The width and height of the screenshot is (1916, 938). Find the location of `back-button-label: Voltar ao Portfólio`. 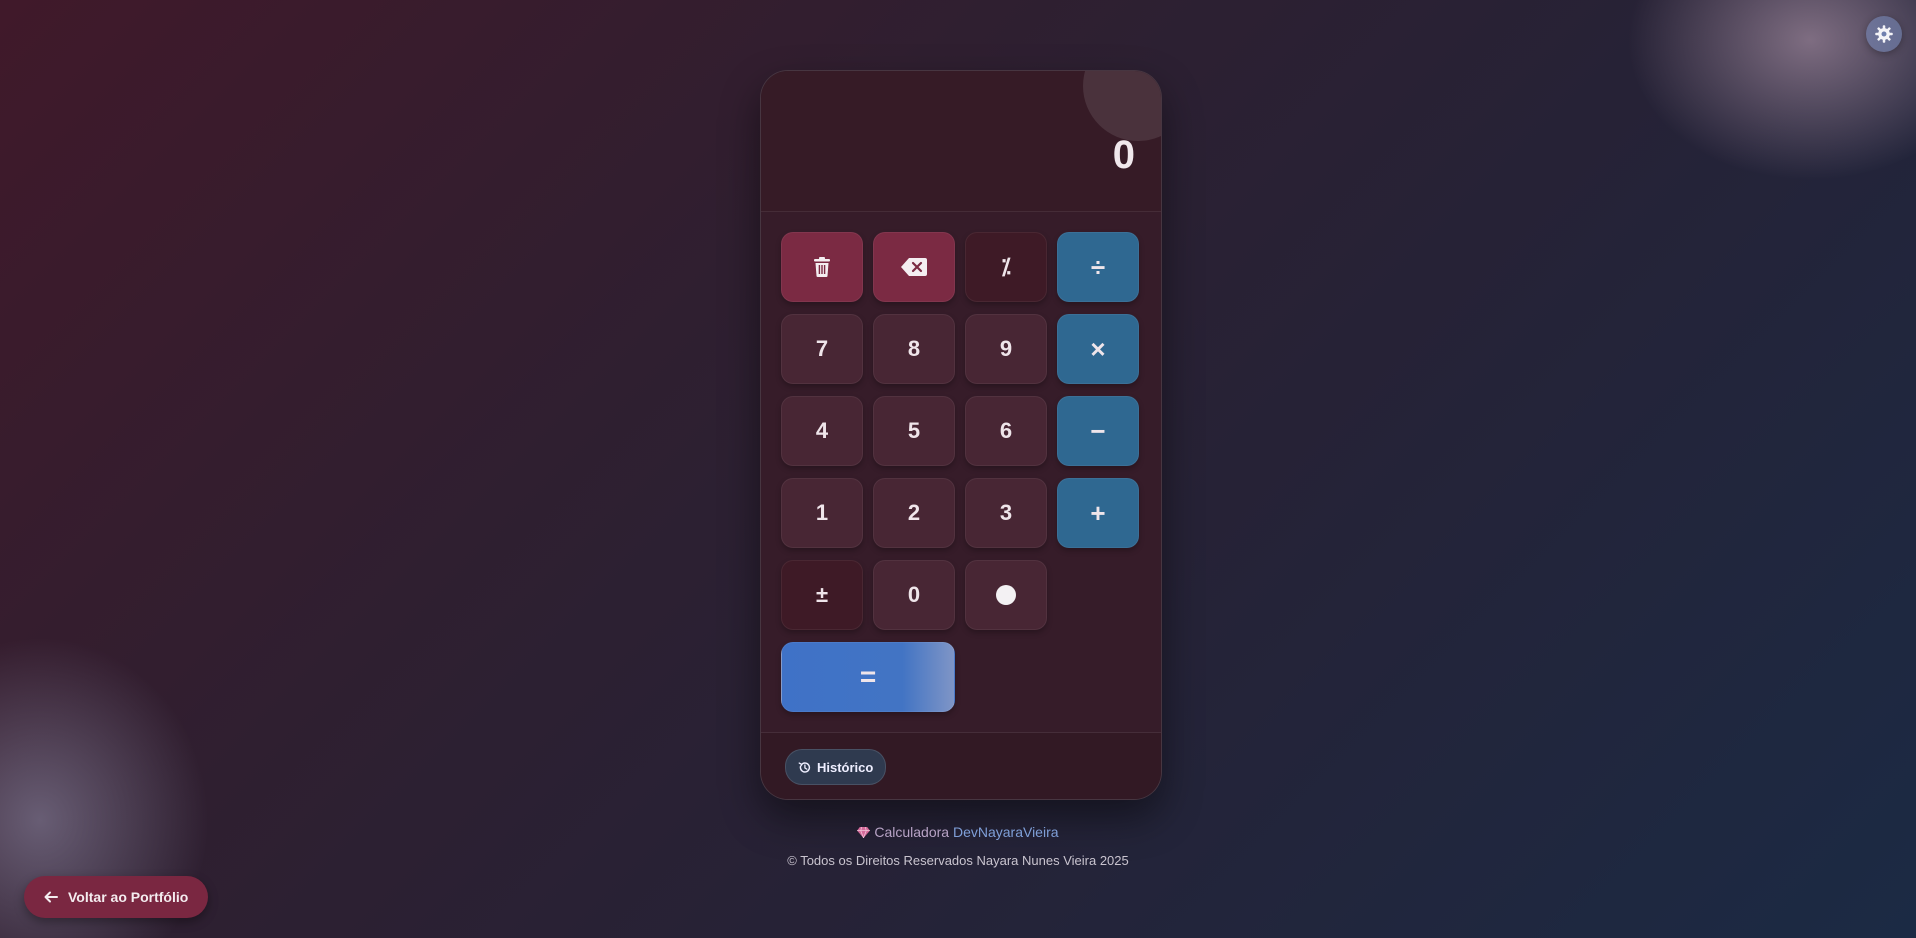

back-button-label: Voltar ao Portfólio is located at coordinates (128, 897).